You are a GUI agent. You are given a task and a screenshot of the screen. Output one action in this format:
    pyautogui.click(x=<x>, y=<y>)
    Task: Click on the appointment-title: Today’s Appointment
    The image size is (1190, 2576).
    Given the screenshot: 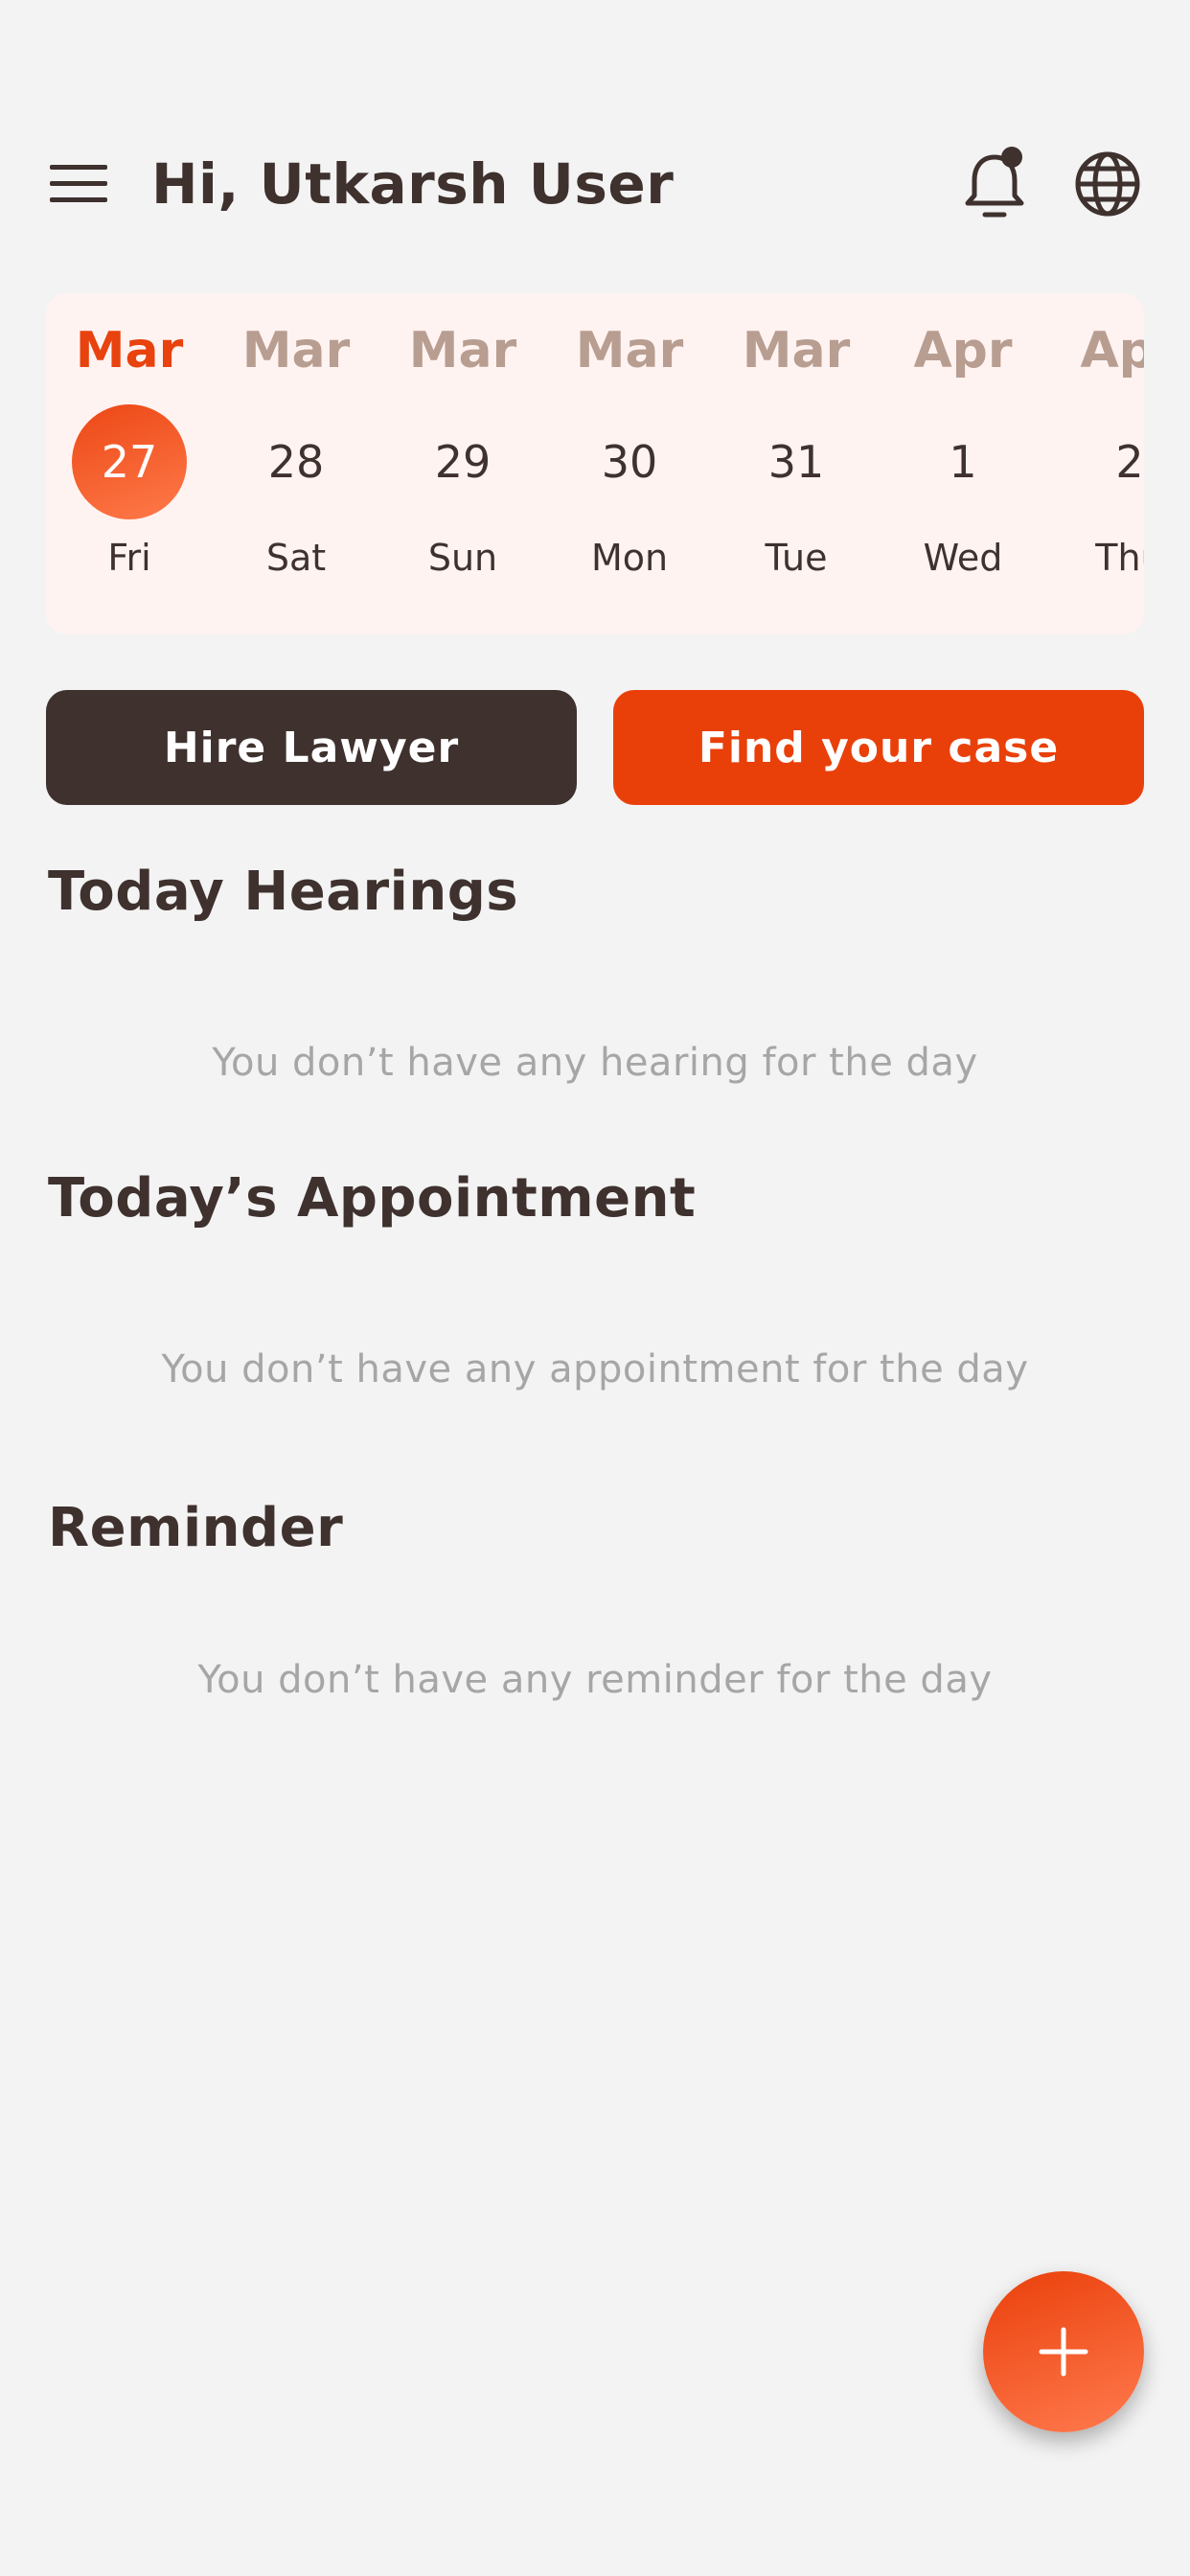 What is the action you would take?
    pyautogui.click(x=373, y=1198)
    